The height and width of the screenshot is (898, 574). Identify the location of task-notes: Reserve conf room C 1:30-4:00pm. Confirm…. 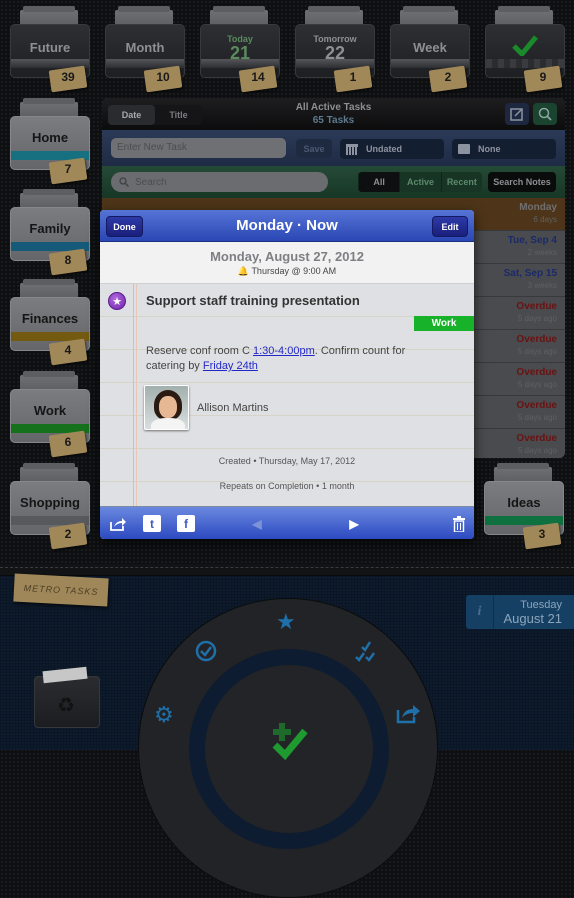
(276, 358).